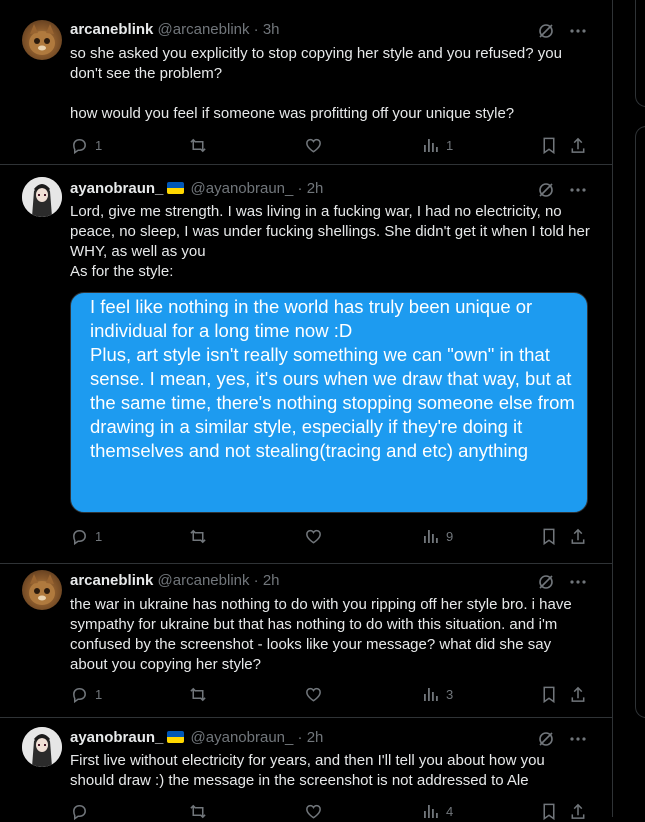  Describe the element at coordinates (267, 29) in the screenshot. I see `timestamp: · 3h` at that location.